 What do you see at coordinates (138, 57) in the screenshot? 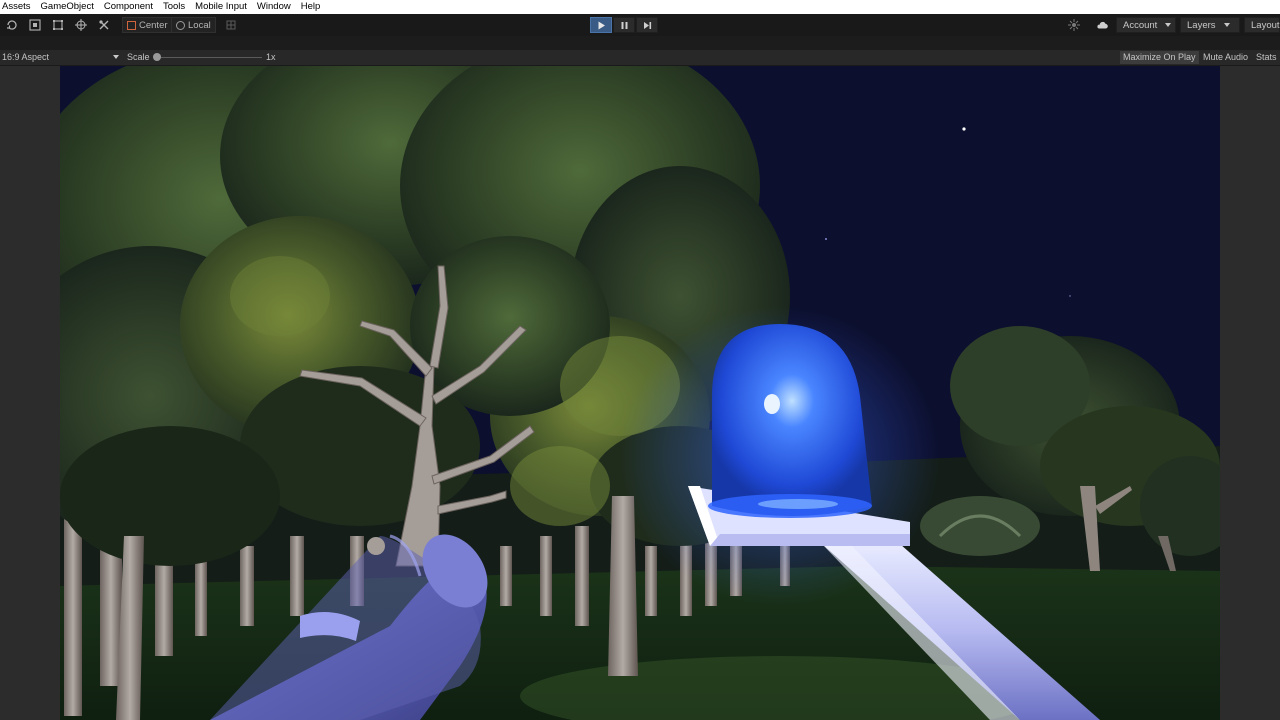
I see `scale-label: Scale` at bounding box center [138, 57].